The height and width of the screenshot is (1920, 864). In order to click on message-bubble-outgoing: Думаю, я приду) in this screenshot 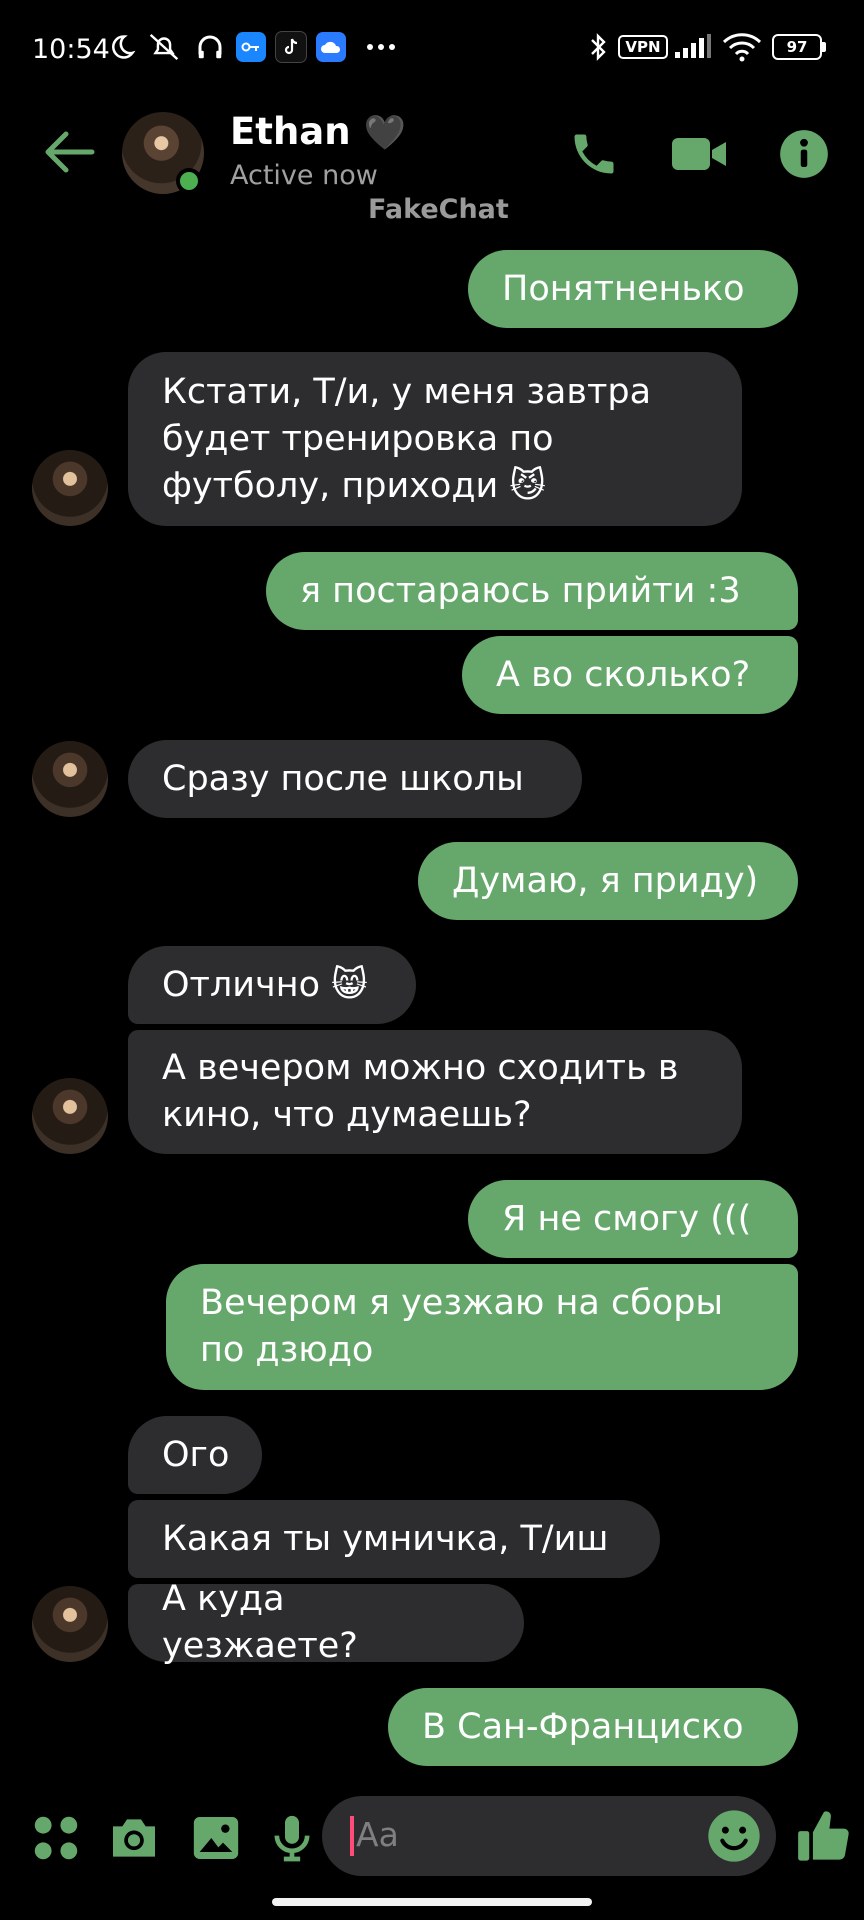, I will do `click(608, 881)`.